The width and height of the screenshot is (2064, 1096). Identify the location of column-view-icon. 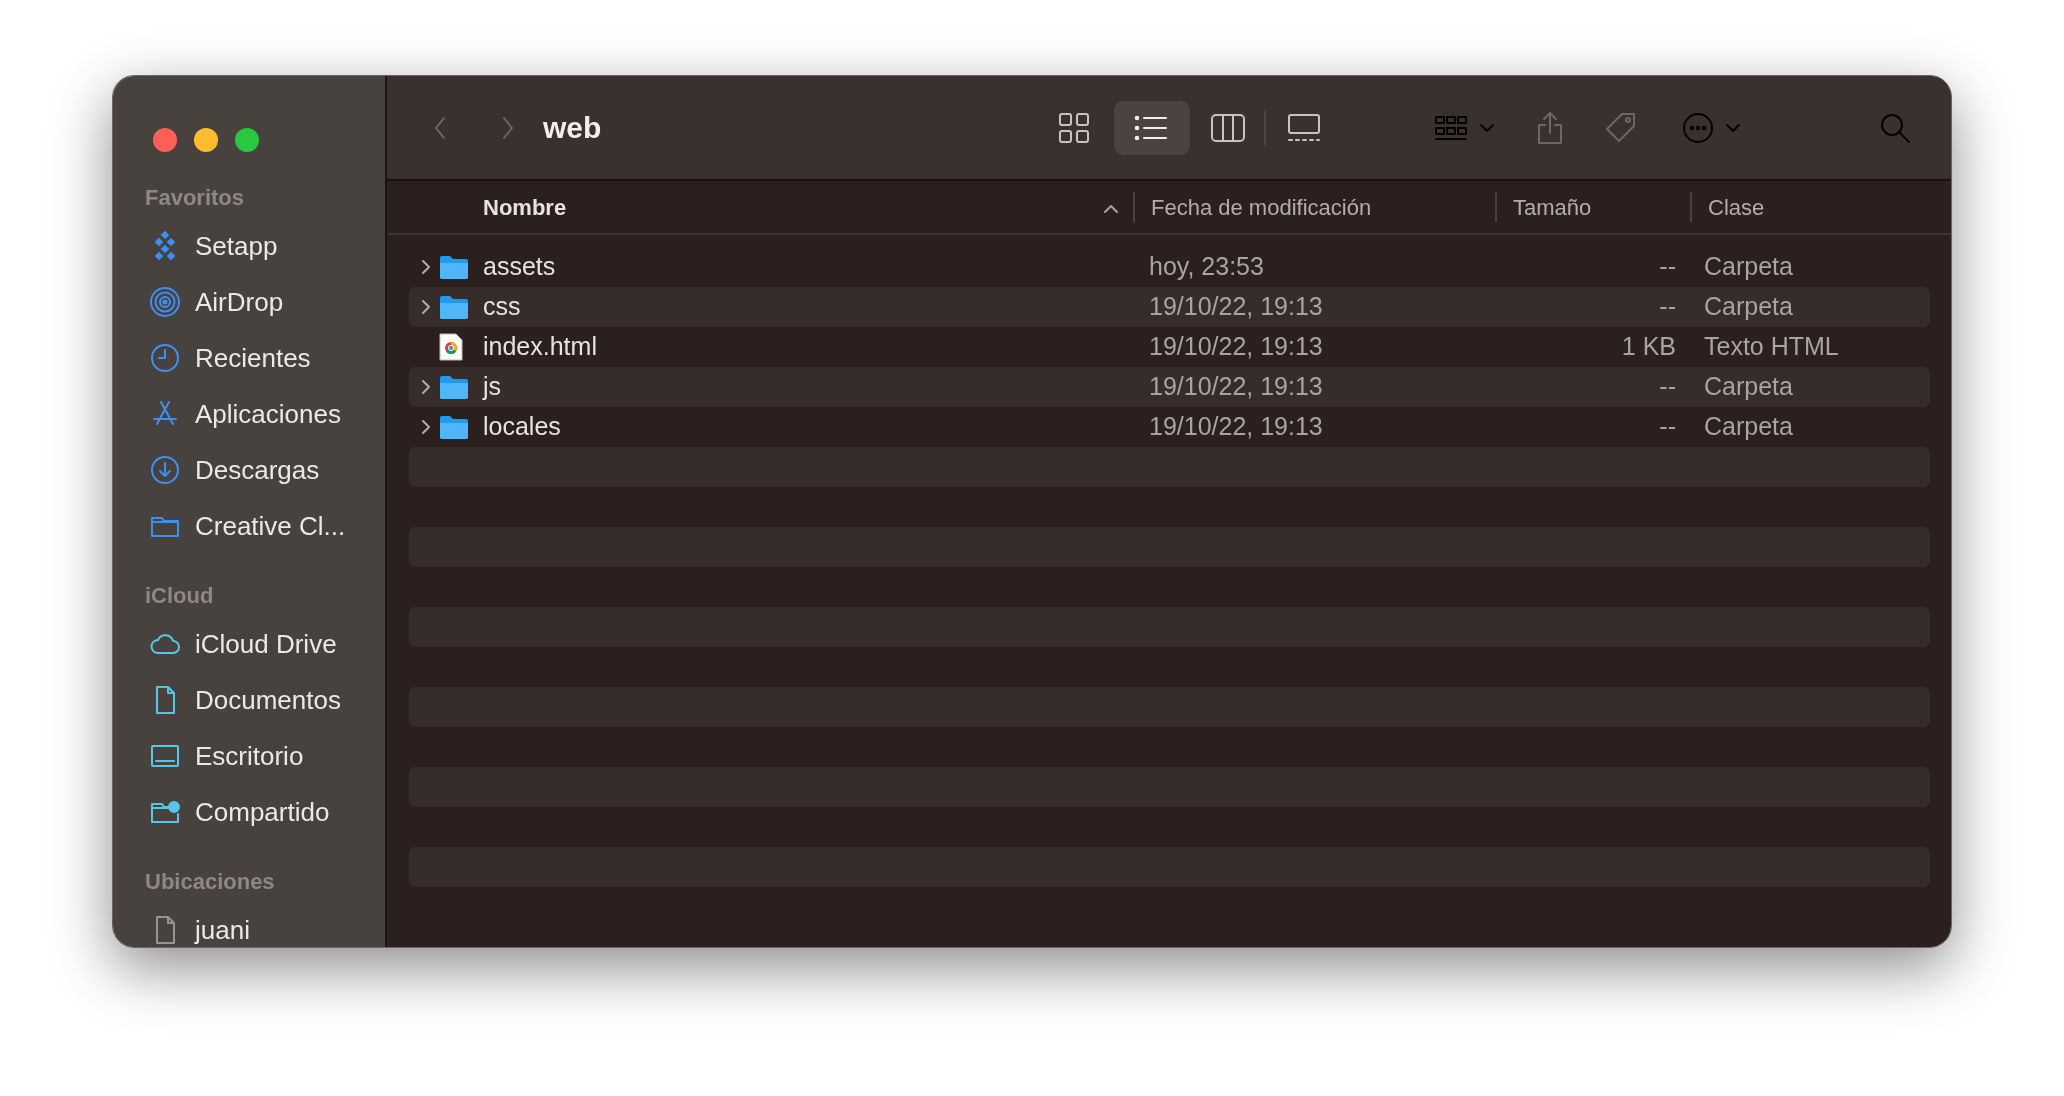
(1228, 127).